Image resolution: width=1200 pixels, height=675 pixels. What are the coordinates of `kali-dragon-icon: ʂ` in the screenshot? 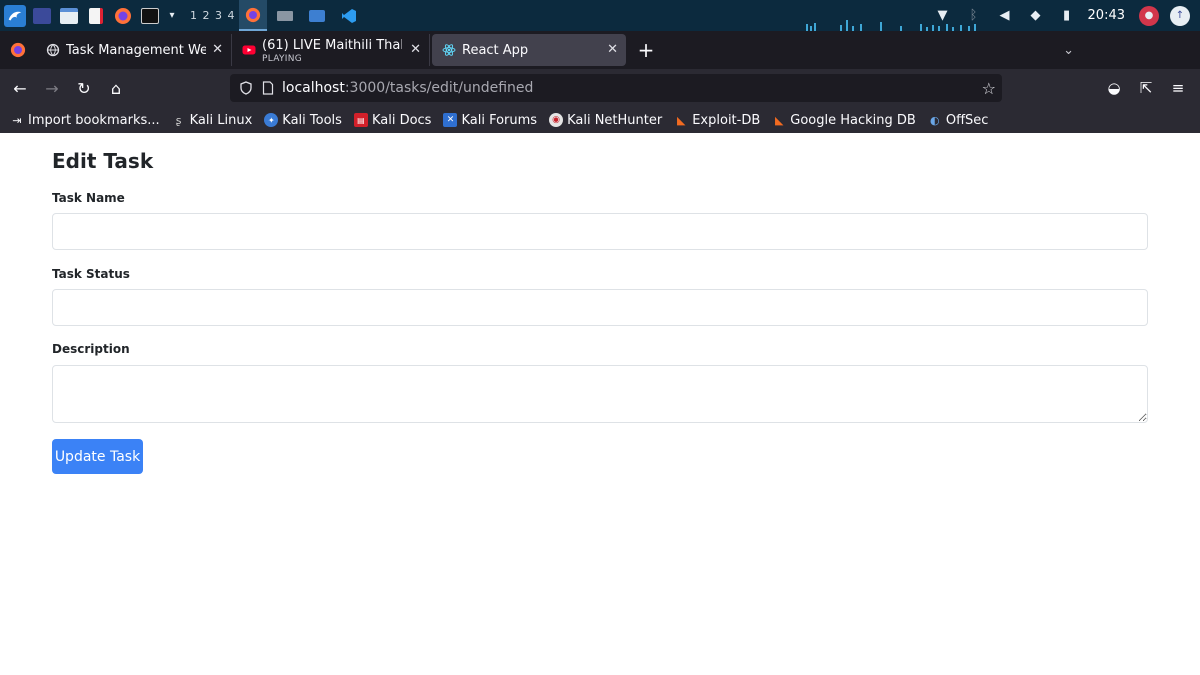 It's located at (178, 120).